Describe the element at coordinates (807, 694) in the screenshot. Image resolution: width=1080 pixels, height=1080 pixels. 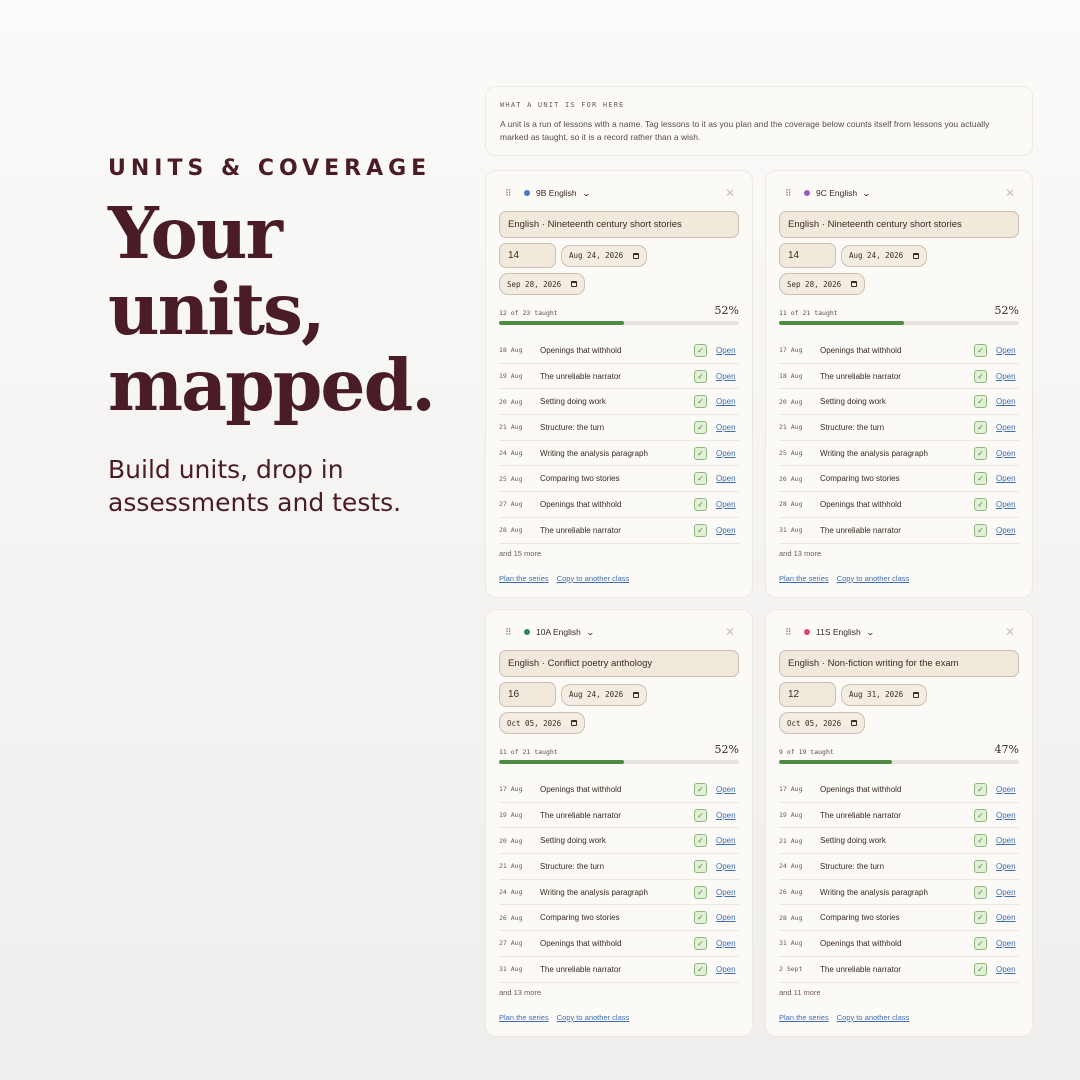
I see `lesson-count-input: 12` at that location.